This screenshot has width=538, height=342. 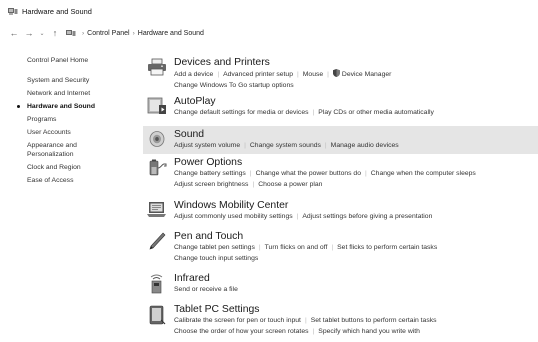 I want to click on pen-icon, so click(x=157, y=243).